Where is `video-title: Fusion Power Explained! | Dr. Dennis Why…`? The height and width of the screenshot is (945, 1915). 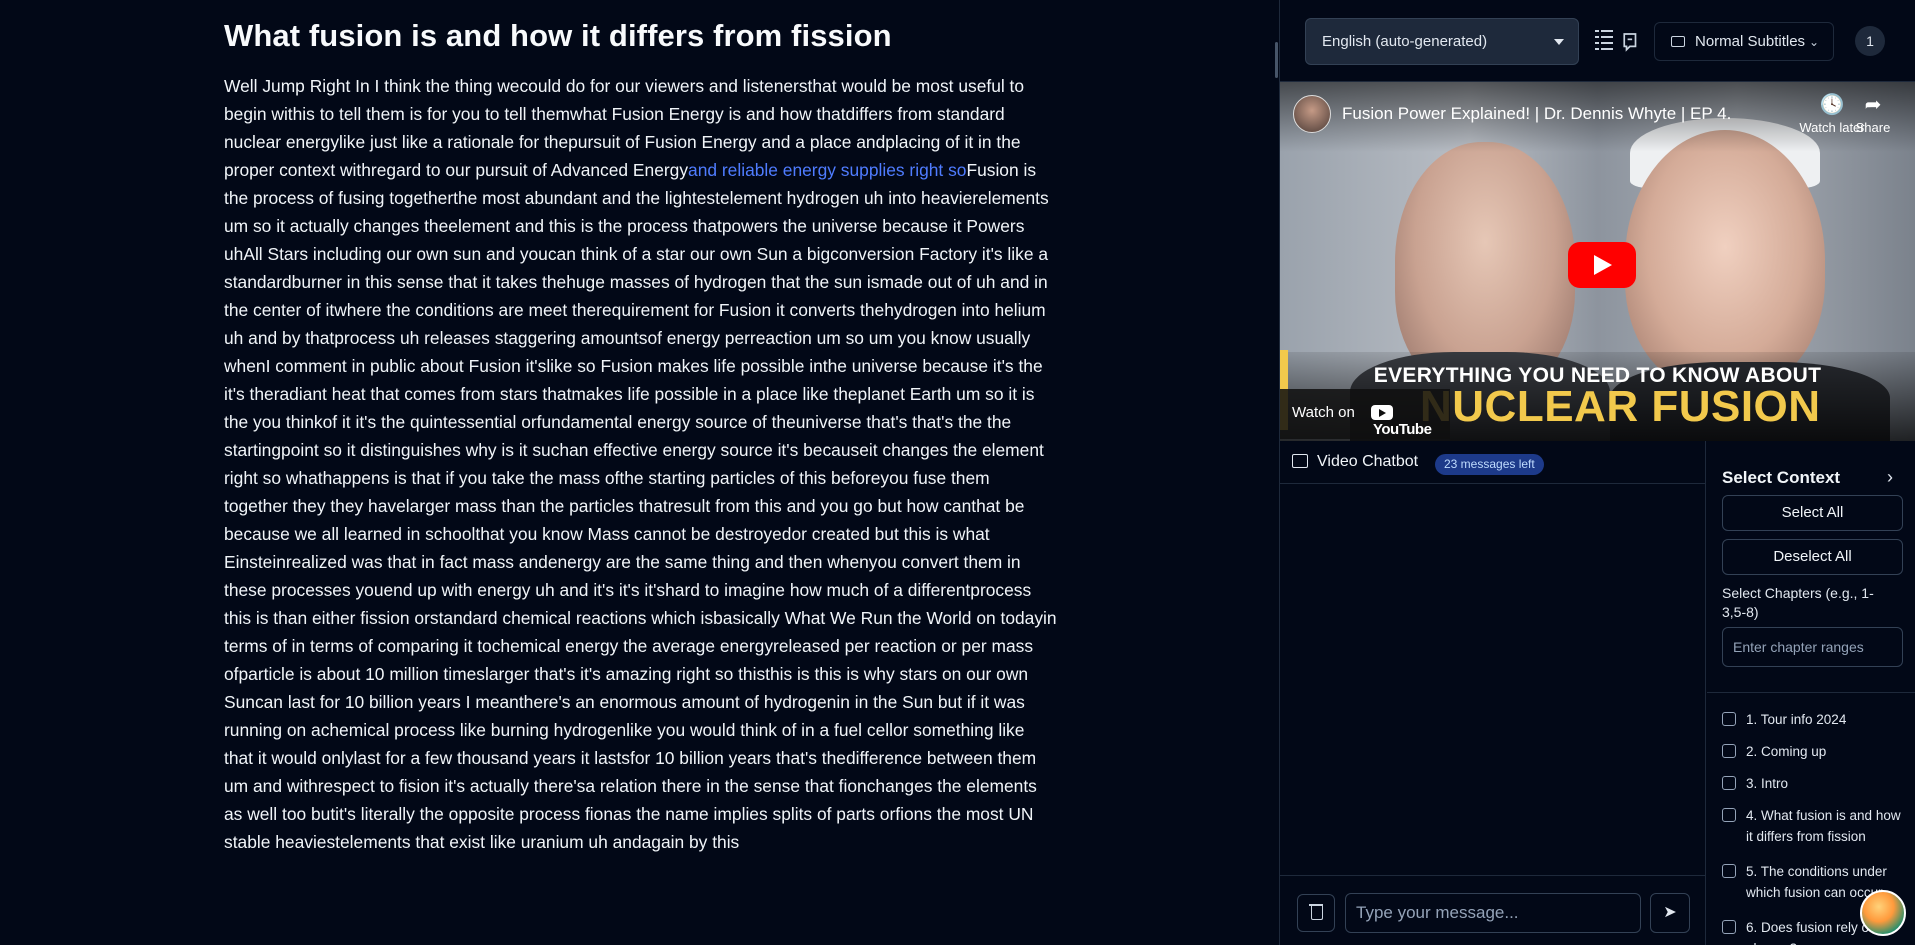
video-title: Fusion Power Explained! | Dr. Dennis Why… is located at coordinates (1537, 114).